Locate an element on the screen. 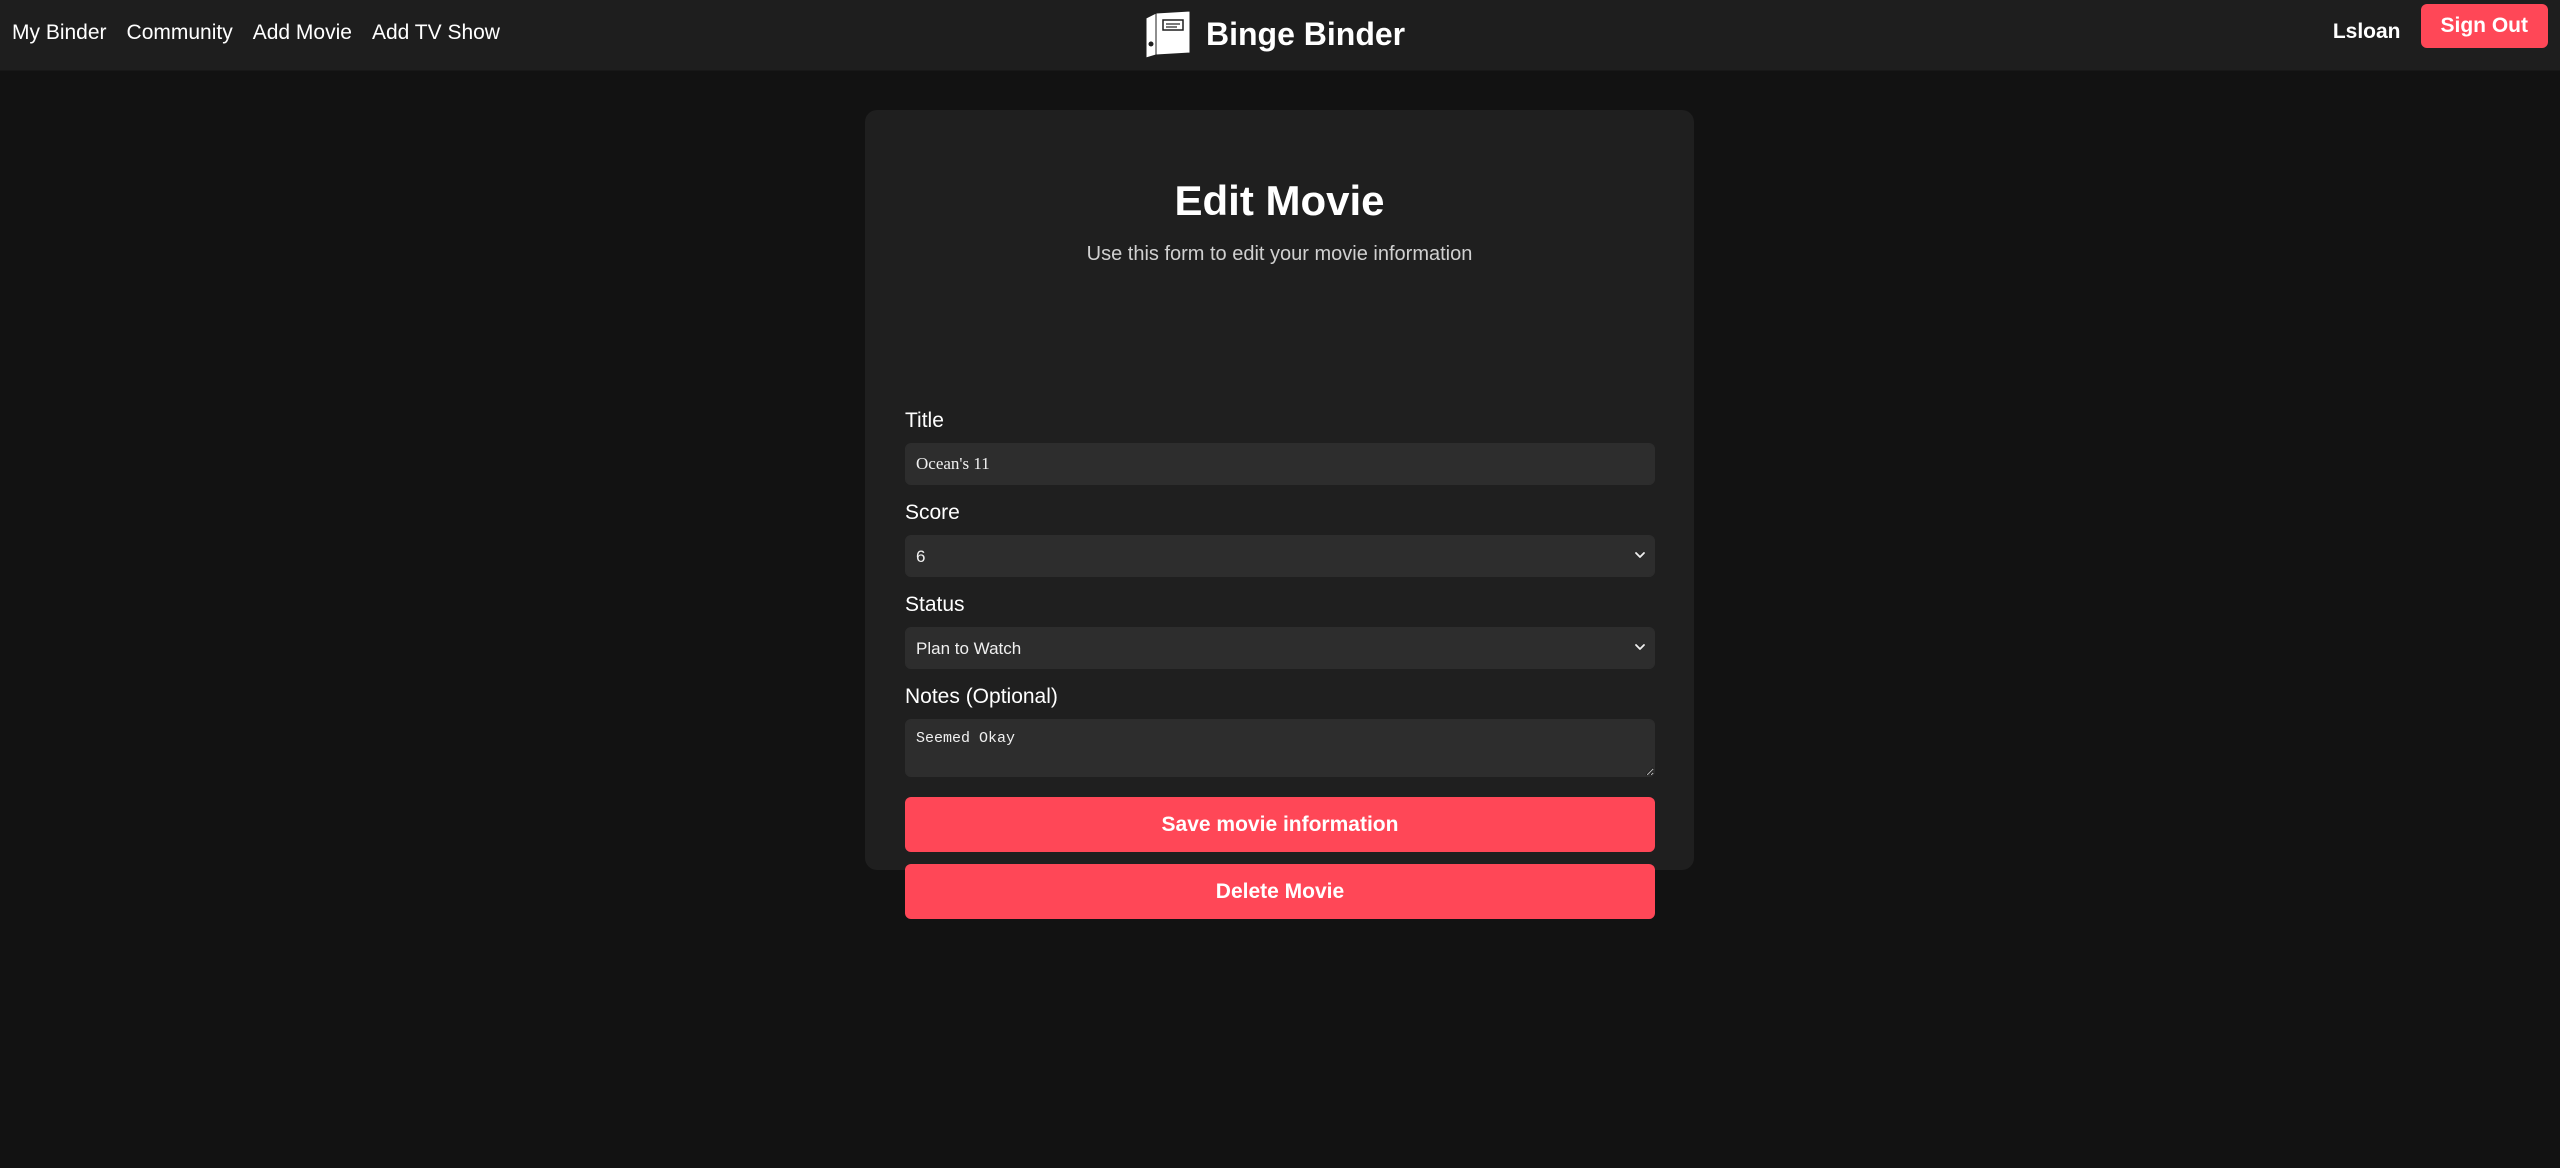 This screenshot has width=2560, height=1168. status-select: Plan to Watch is located at coordinates (1280, 648).